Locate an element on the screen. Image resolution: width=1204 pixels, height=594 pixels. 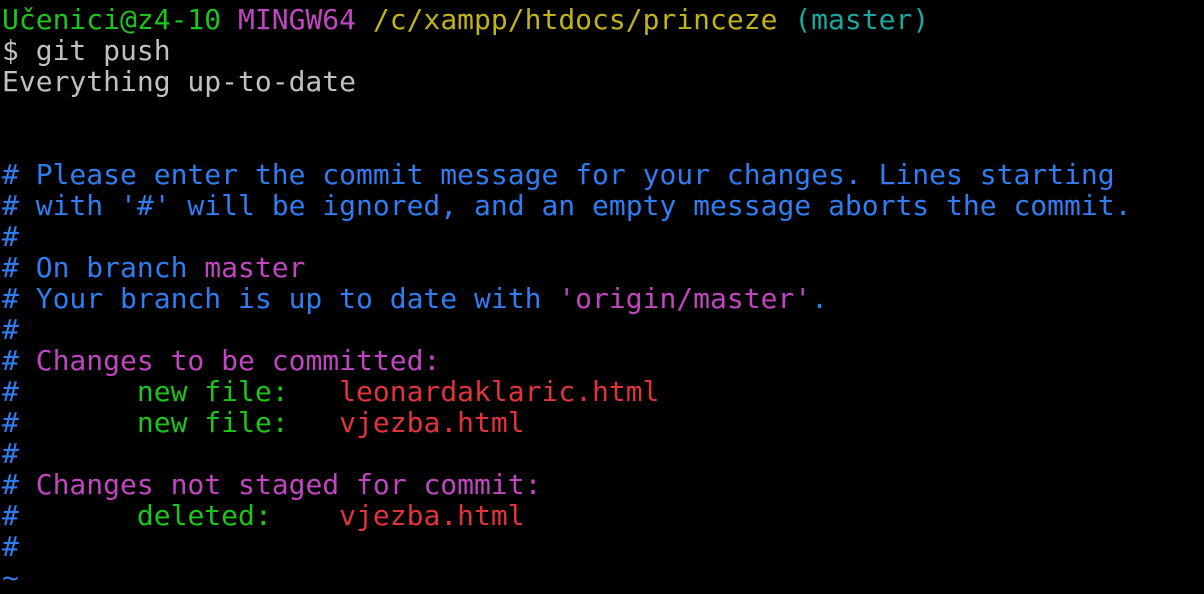
prompt-user-host: Učenici@z4-10 is located at coordinates (112, 19).